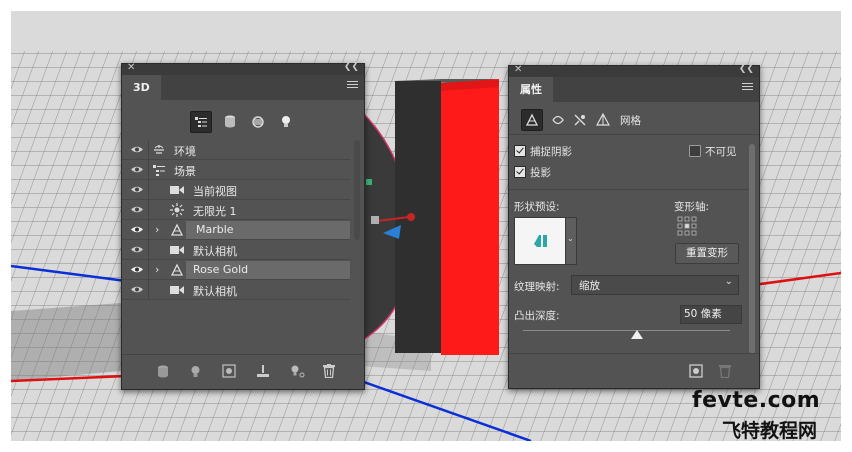 This screenshot has width=852, height=452. I want to click on meshes-filter-icon, so click(230, 121).